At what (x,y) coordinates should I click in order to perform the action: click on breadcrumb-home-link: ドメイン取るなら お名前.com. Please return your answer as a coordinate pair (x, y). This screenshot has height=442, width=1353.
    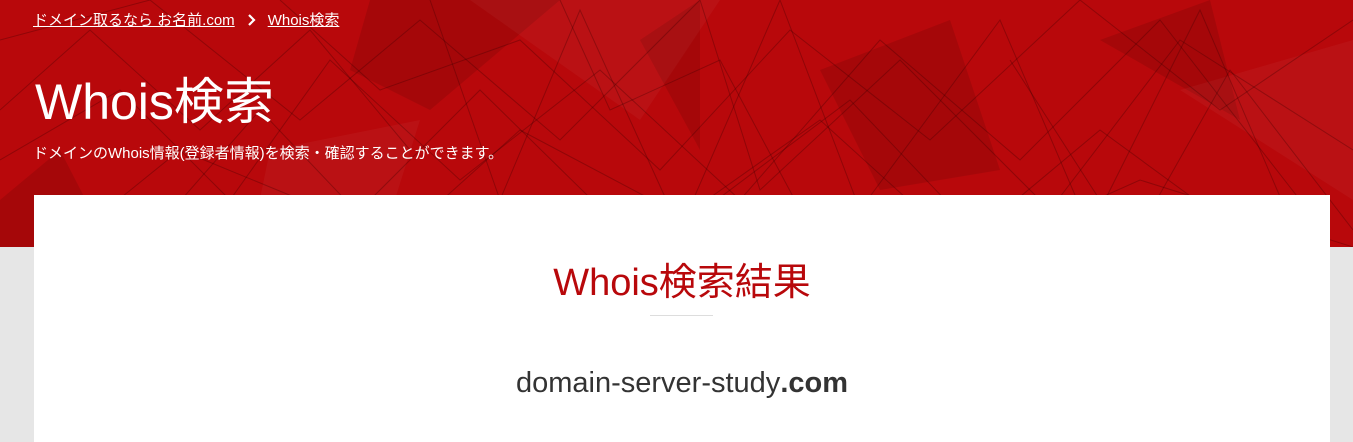
    Looking at the image, I should click on (134, 19).